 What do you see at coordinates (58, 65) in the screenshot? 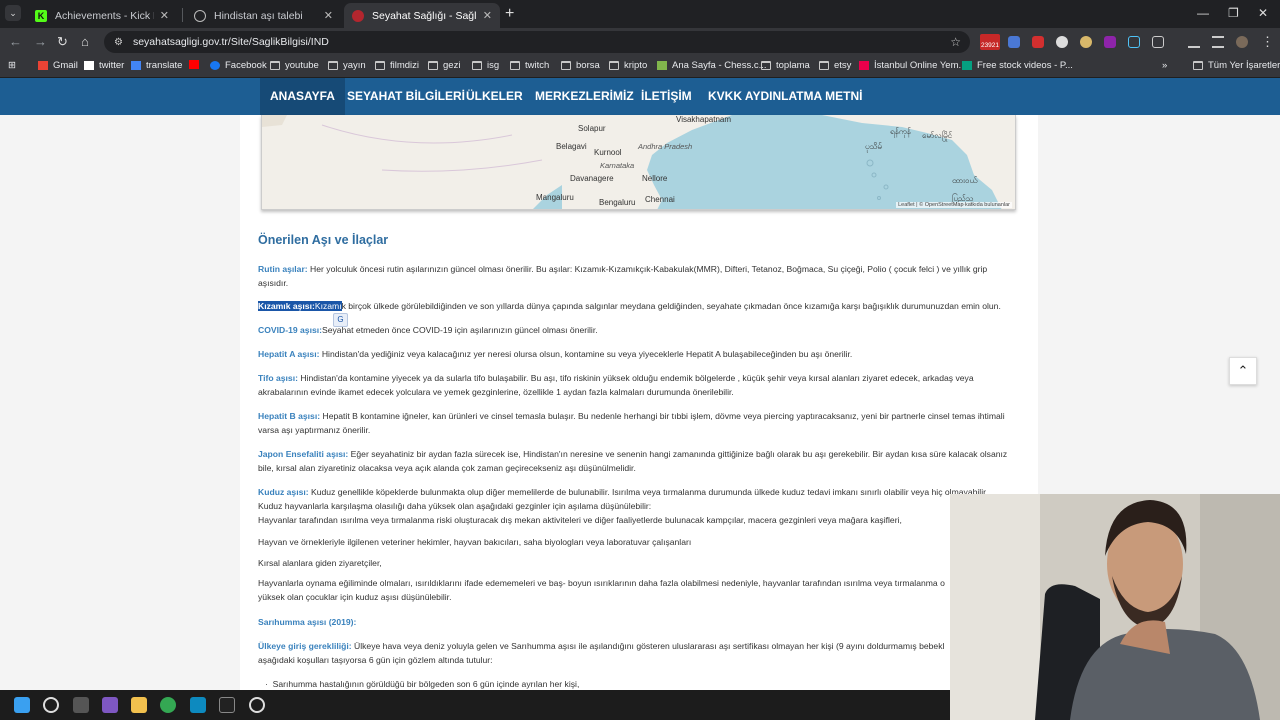
I see `bookmark-gmail: Gmail` at bounding box center [58, 65].